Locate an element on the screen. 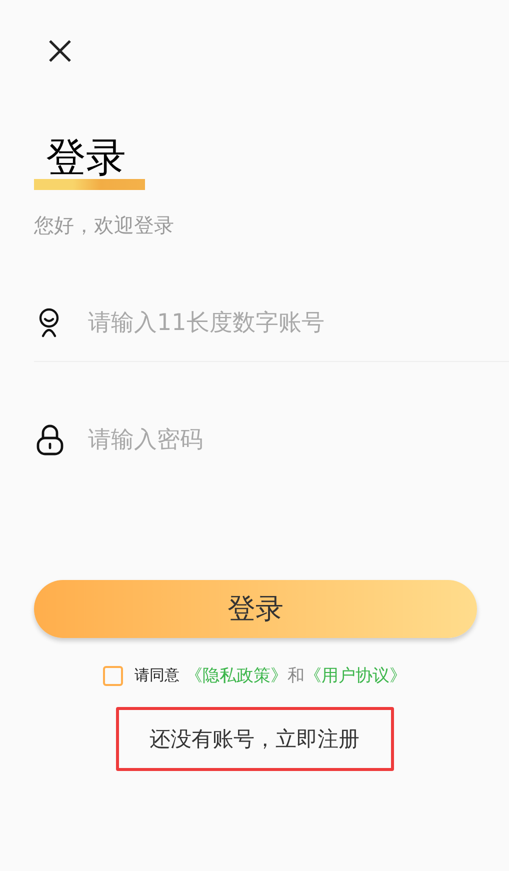 The width and height of the screenshot is (509, 871). page-title: 登录 is located at coordinates (86, 158).